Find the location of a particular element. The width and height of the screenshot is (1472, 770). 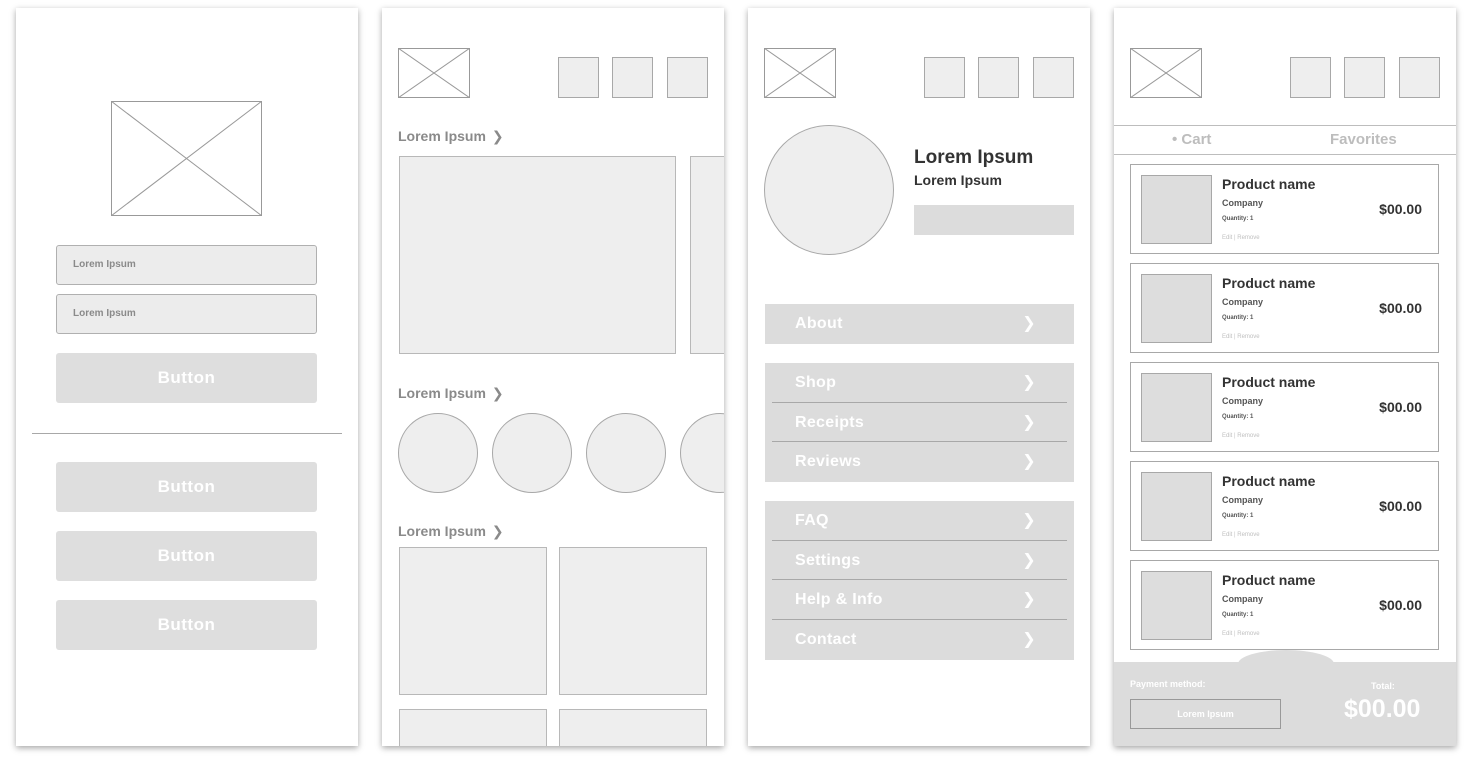

login-button: Button is located at coordinates (186, 378).